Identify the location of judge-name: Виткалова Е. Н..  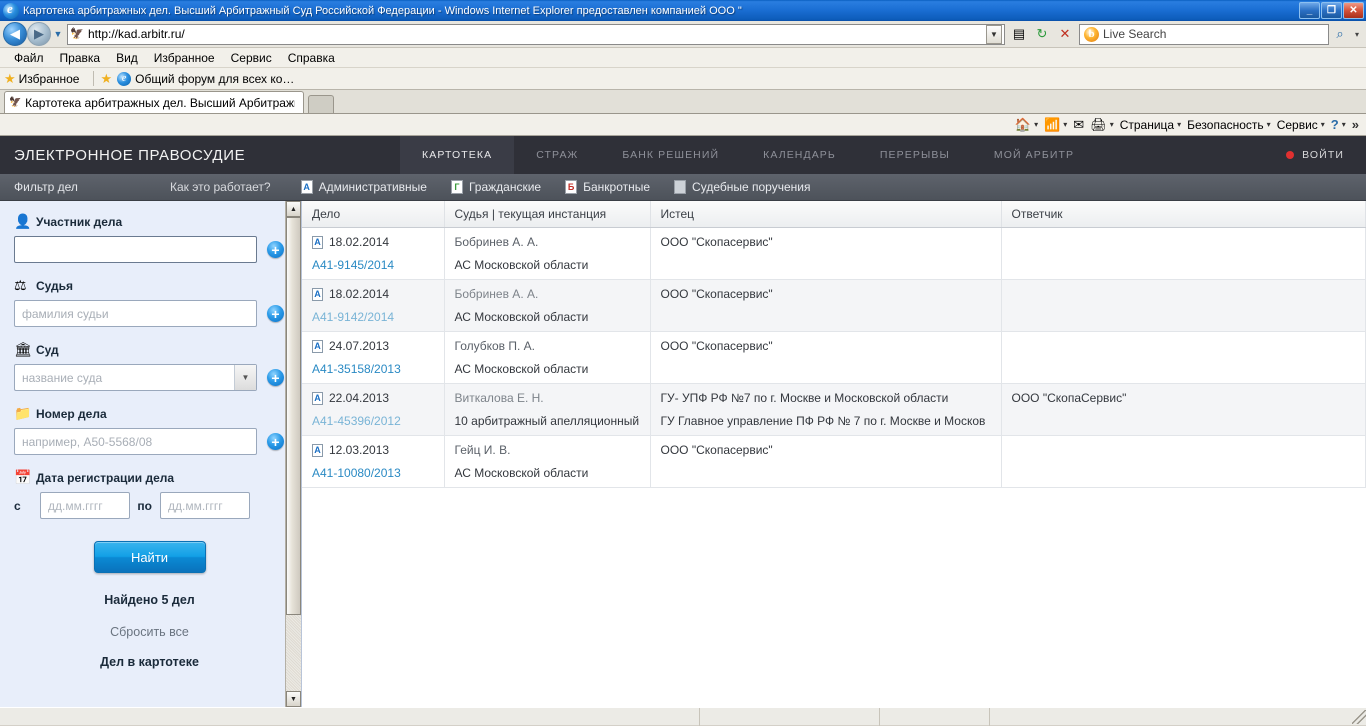
(499, 398).